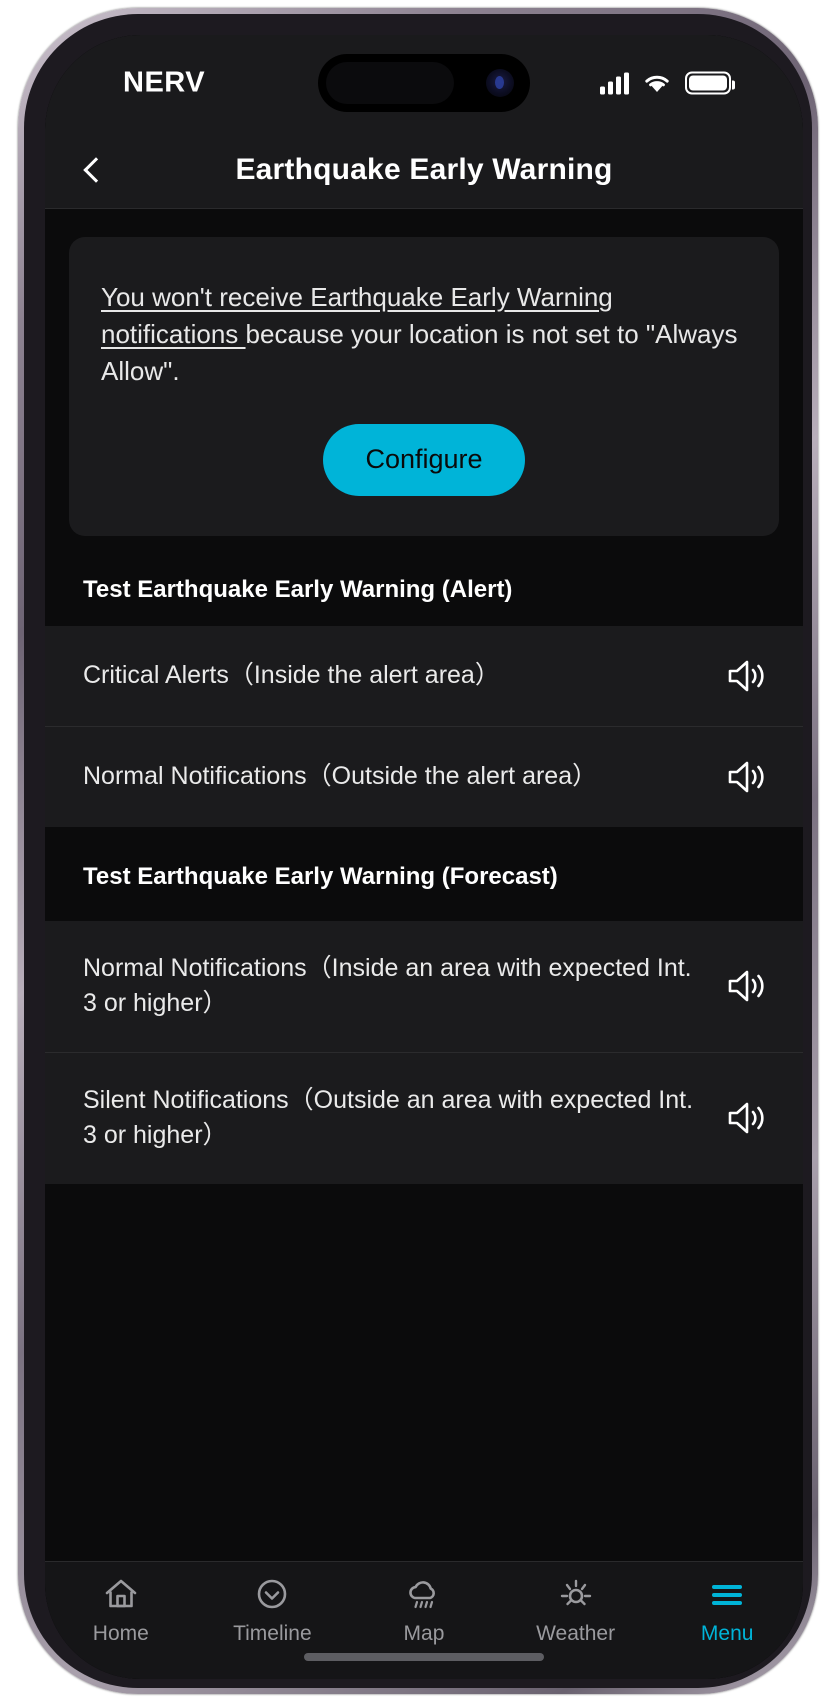  What do you see at coordinates (424, 873) in the screenshot?
I see `section-header-forecast: Test Earthquake Early Warning (Forecast)` at bounding box center [424, 873].